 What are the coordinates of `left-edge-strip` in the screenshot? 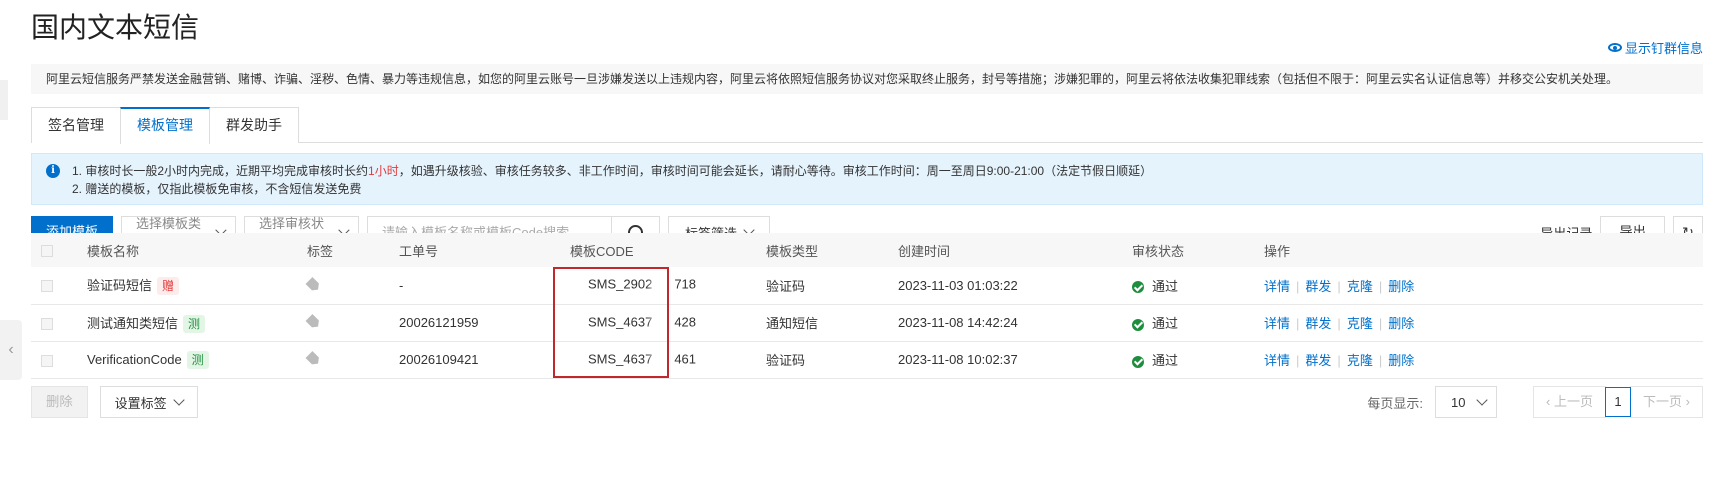 It's located at (4, 100).